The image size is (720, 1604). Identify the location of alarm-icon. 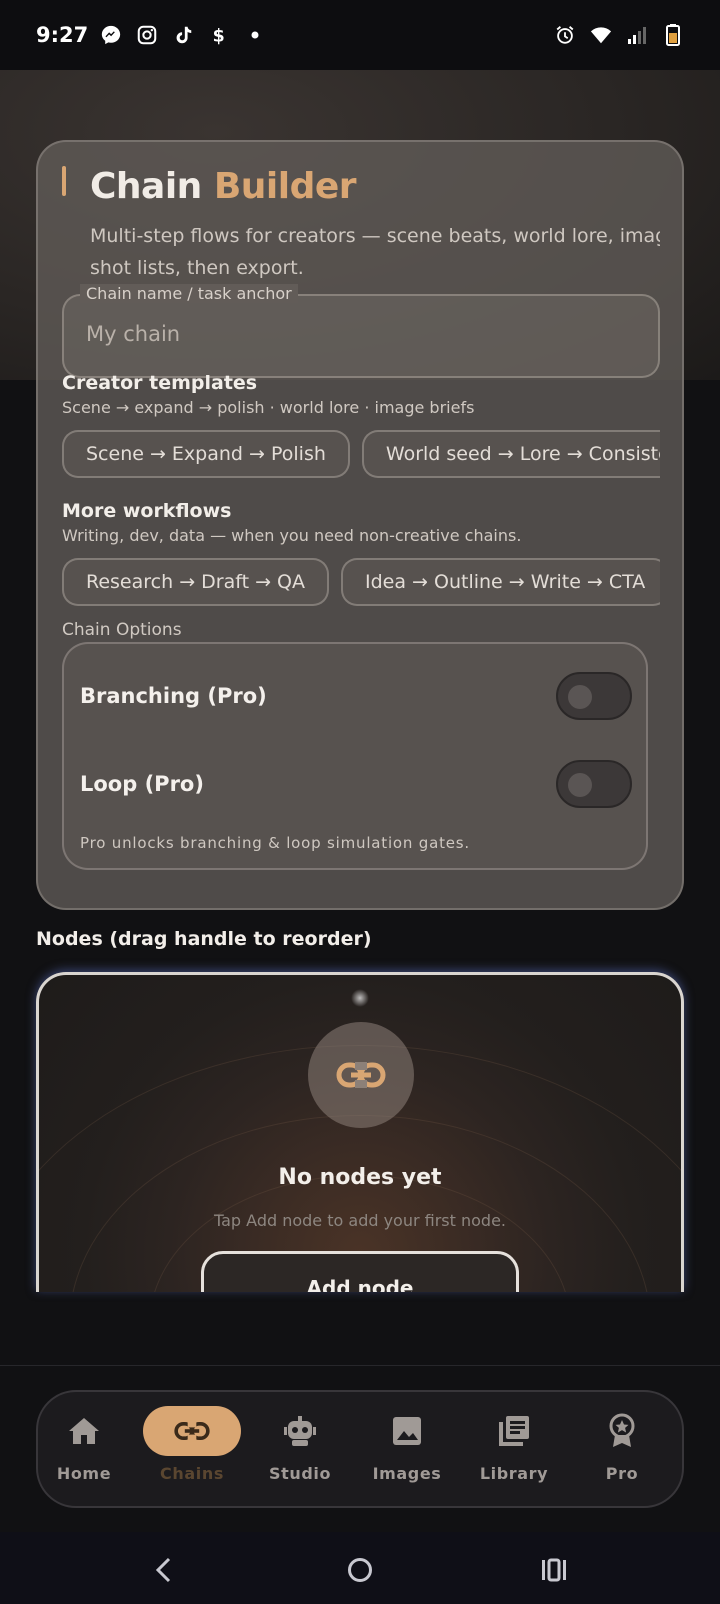
(565, 35).